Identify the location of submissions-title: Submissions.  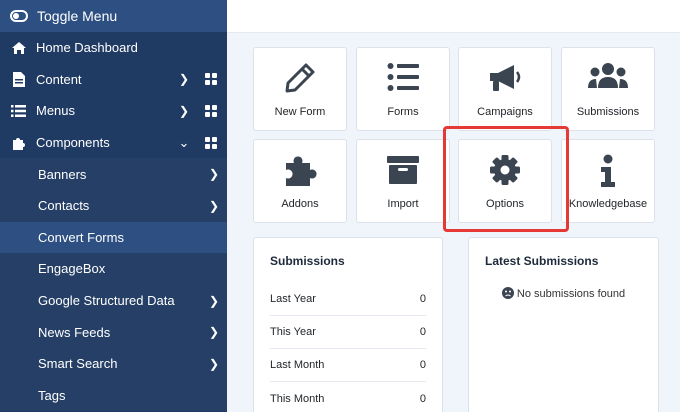
(307, 261).